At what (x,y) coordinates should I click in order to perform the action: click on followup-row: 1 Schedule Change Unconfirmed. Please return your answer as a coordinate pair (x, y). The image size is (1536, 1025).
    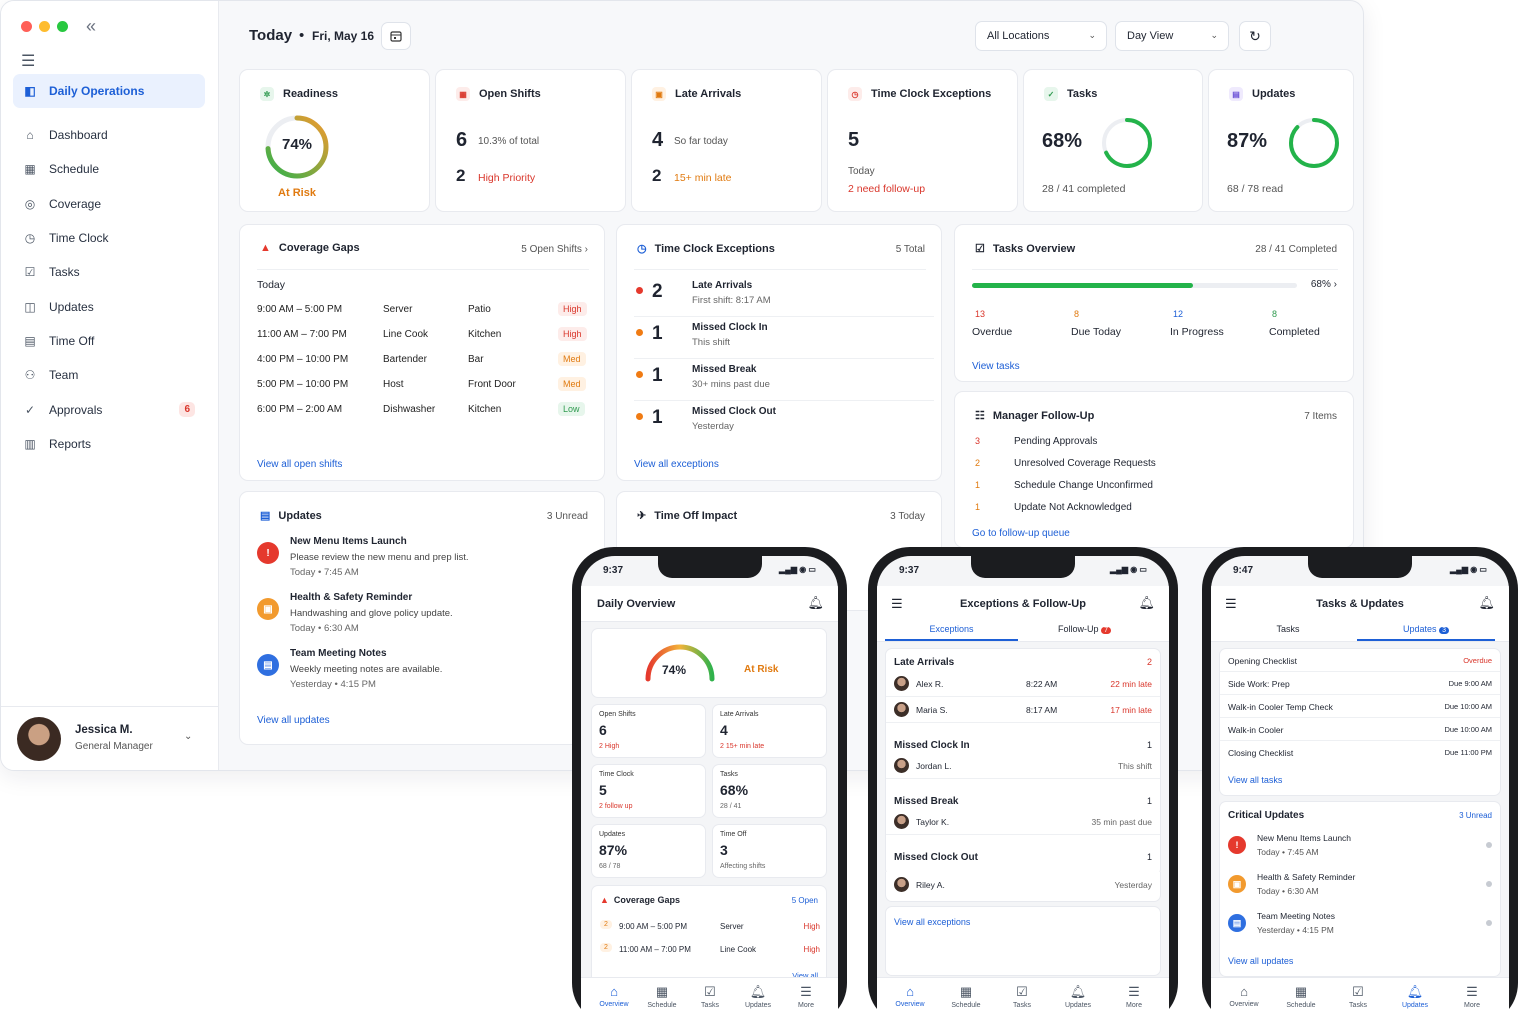
    Looking at the image, I should click on (1155, 489).